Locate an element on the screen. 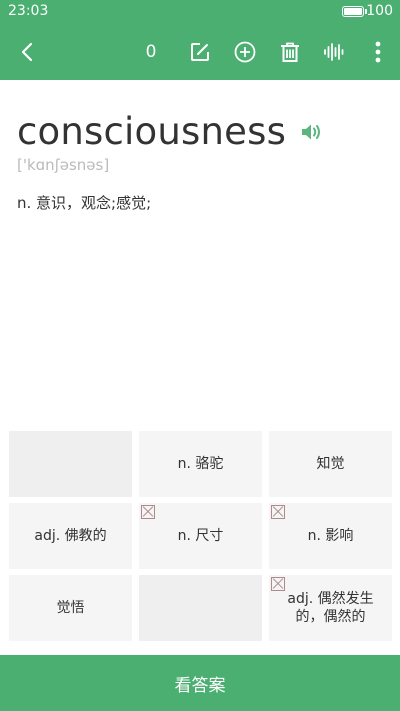 This screenshot has height=711, width=400. edit-icon is located at coordinates (200, 52).